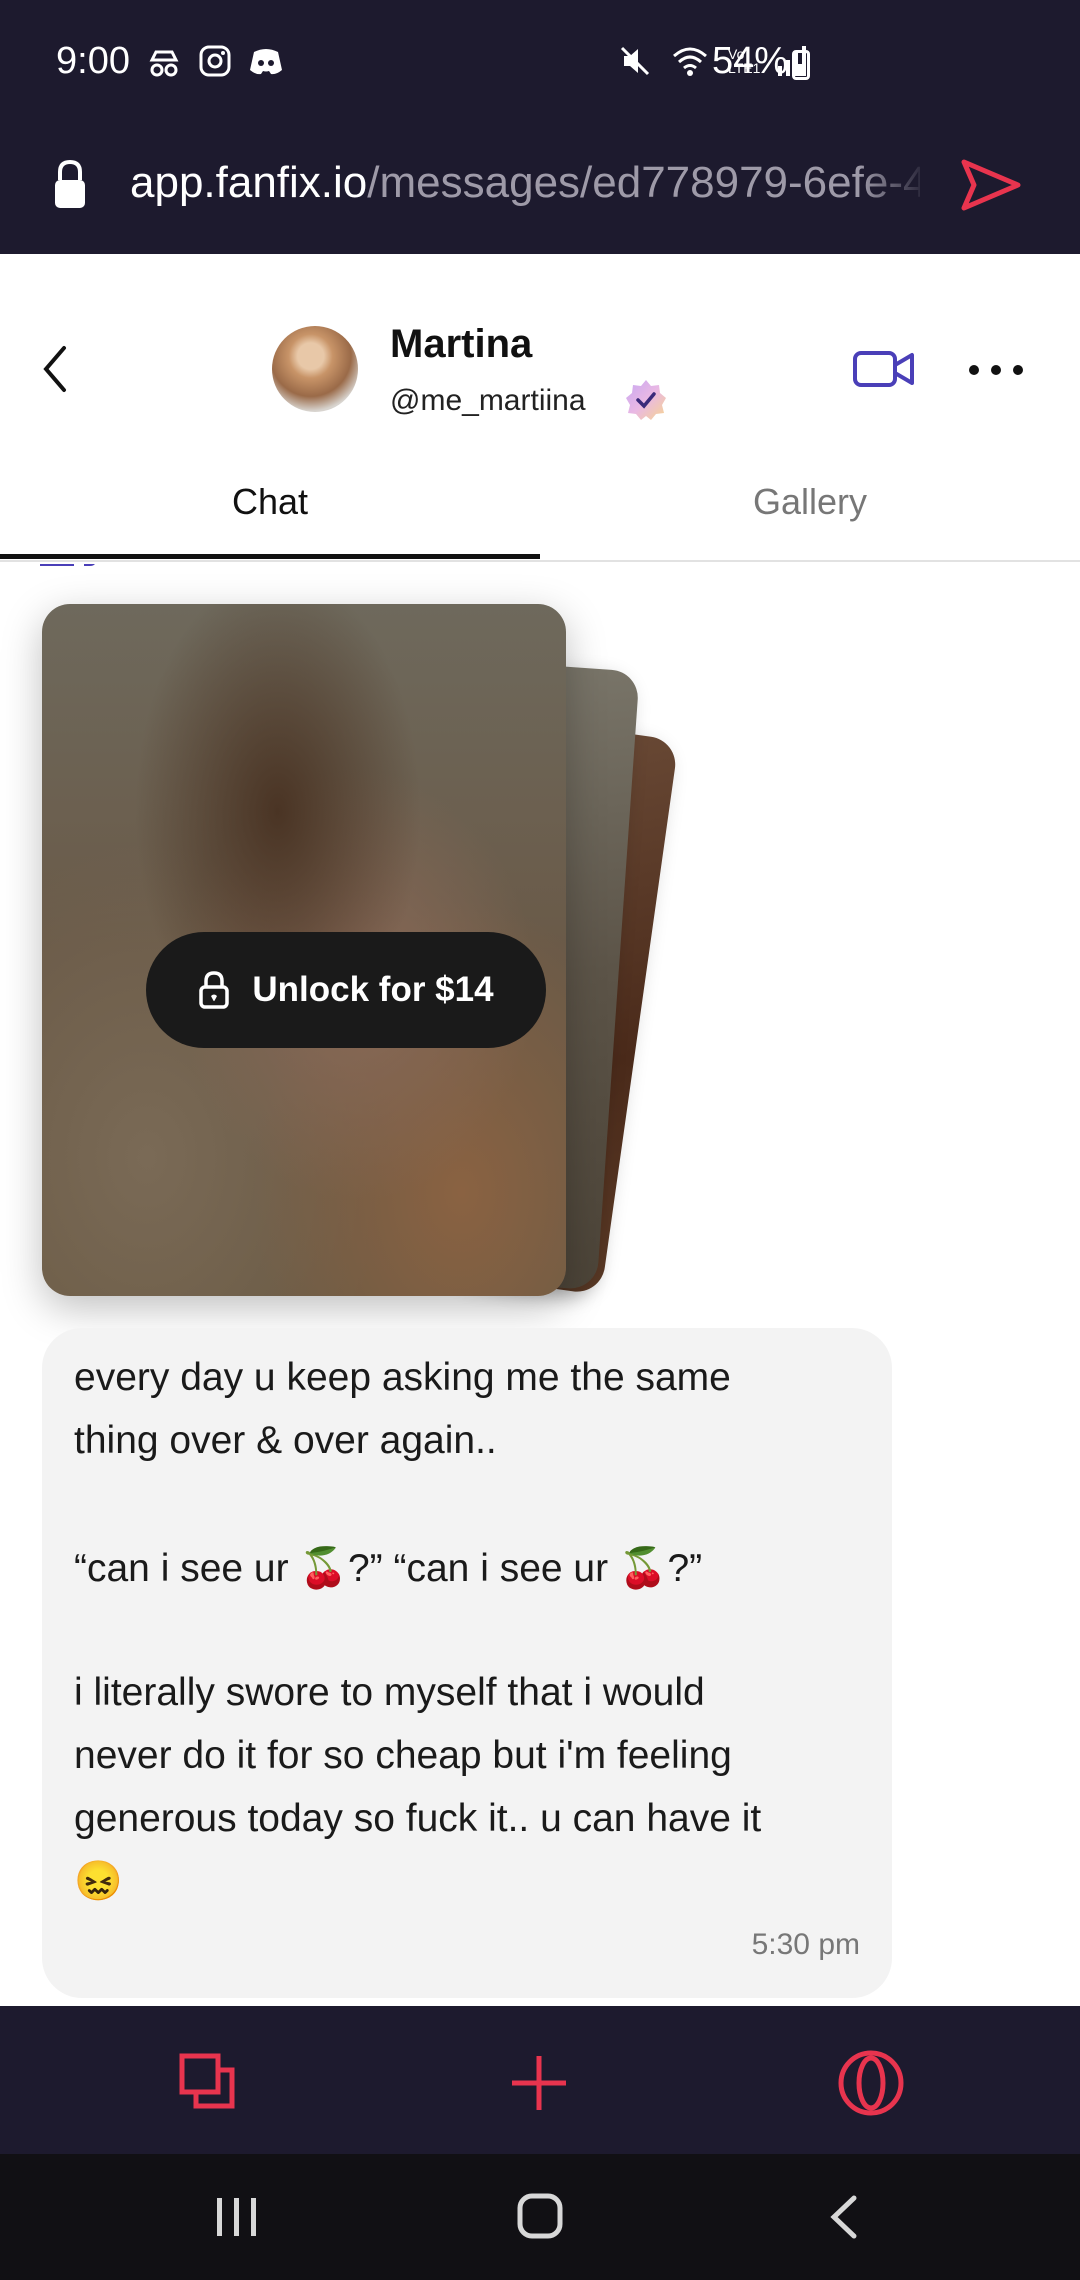  I want to click on battery-icon, so click(801, 65).